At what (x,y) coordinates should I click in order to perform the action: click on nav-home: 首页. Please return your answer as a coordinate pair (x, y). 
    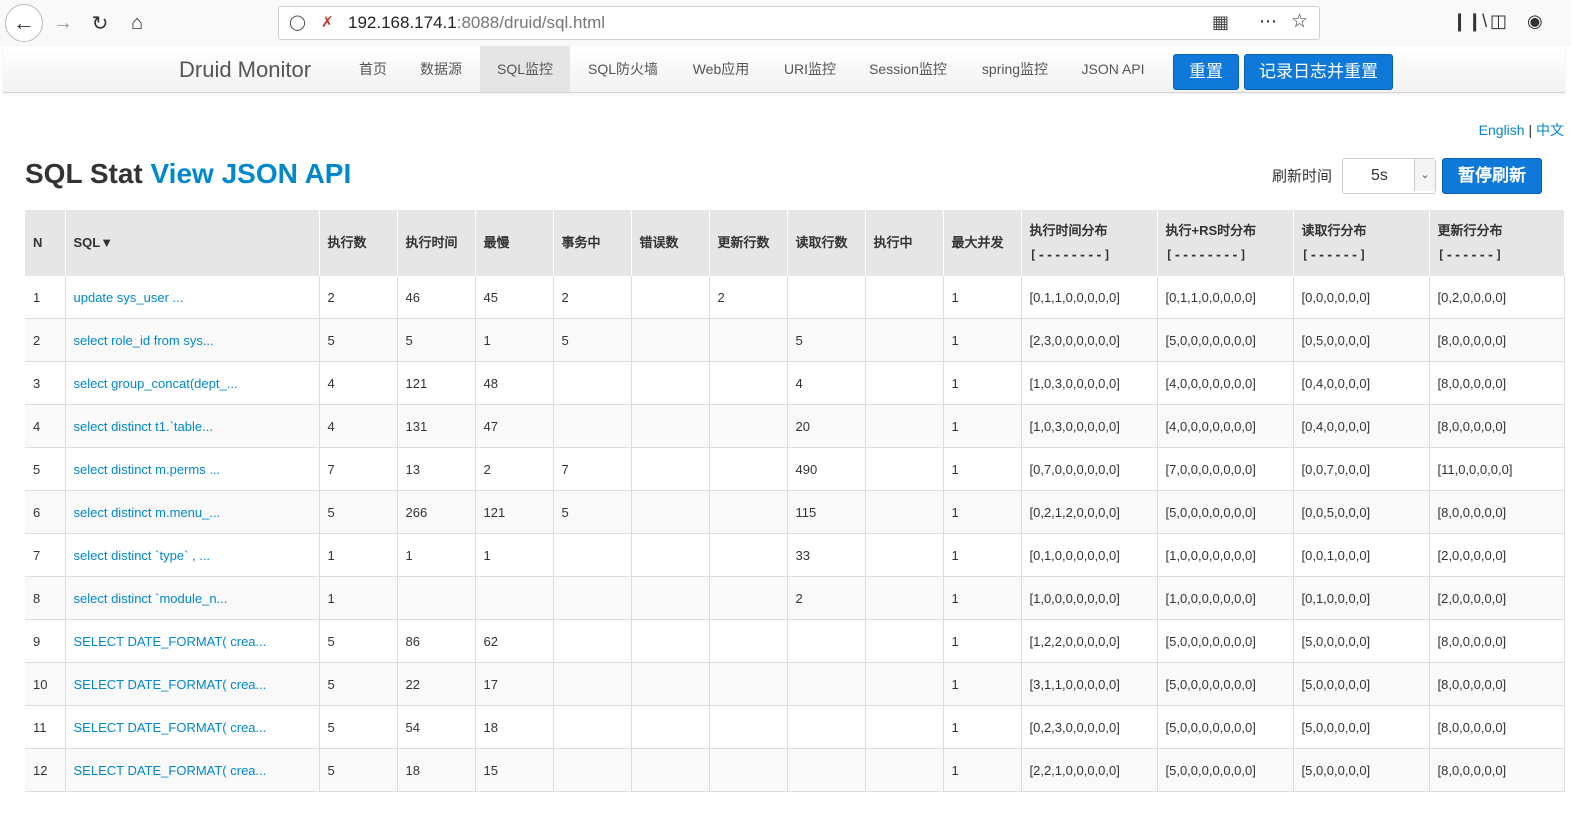
    Looking at the image, I should click on (373, 69).